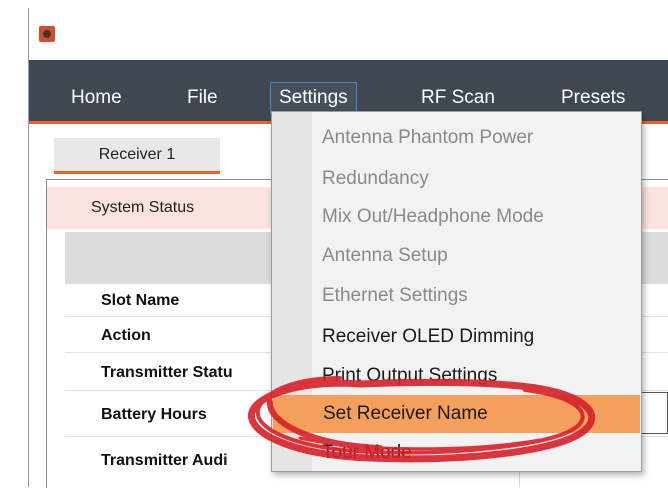 This screenshot has height=488, width=668. Describe the element at coordinates (348, 34) in the screenshot. I see `title-bar` at that location.